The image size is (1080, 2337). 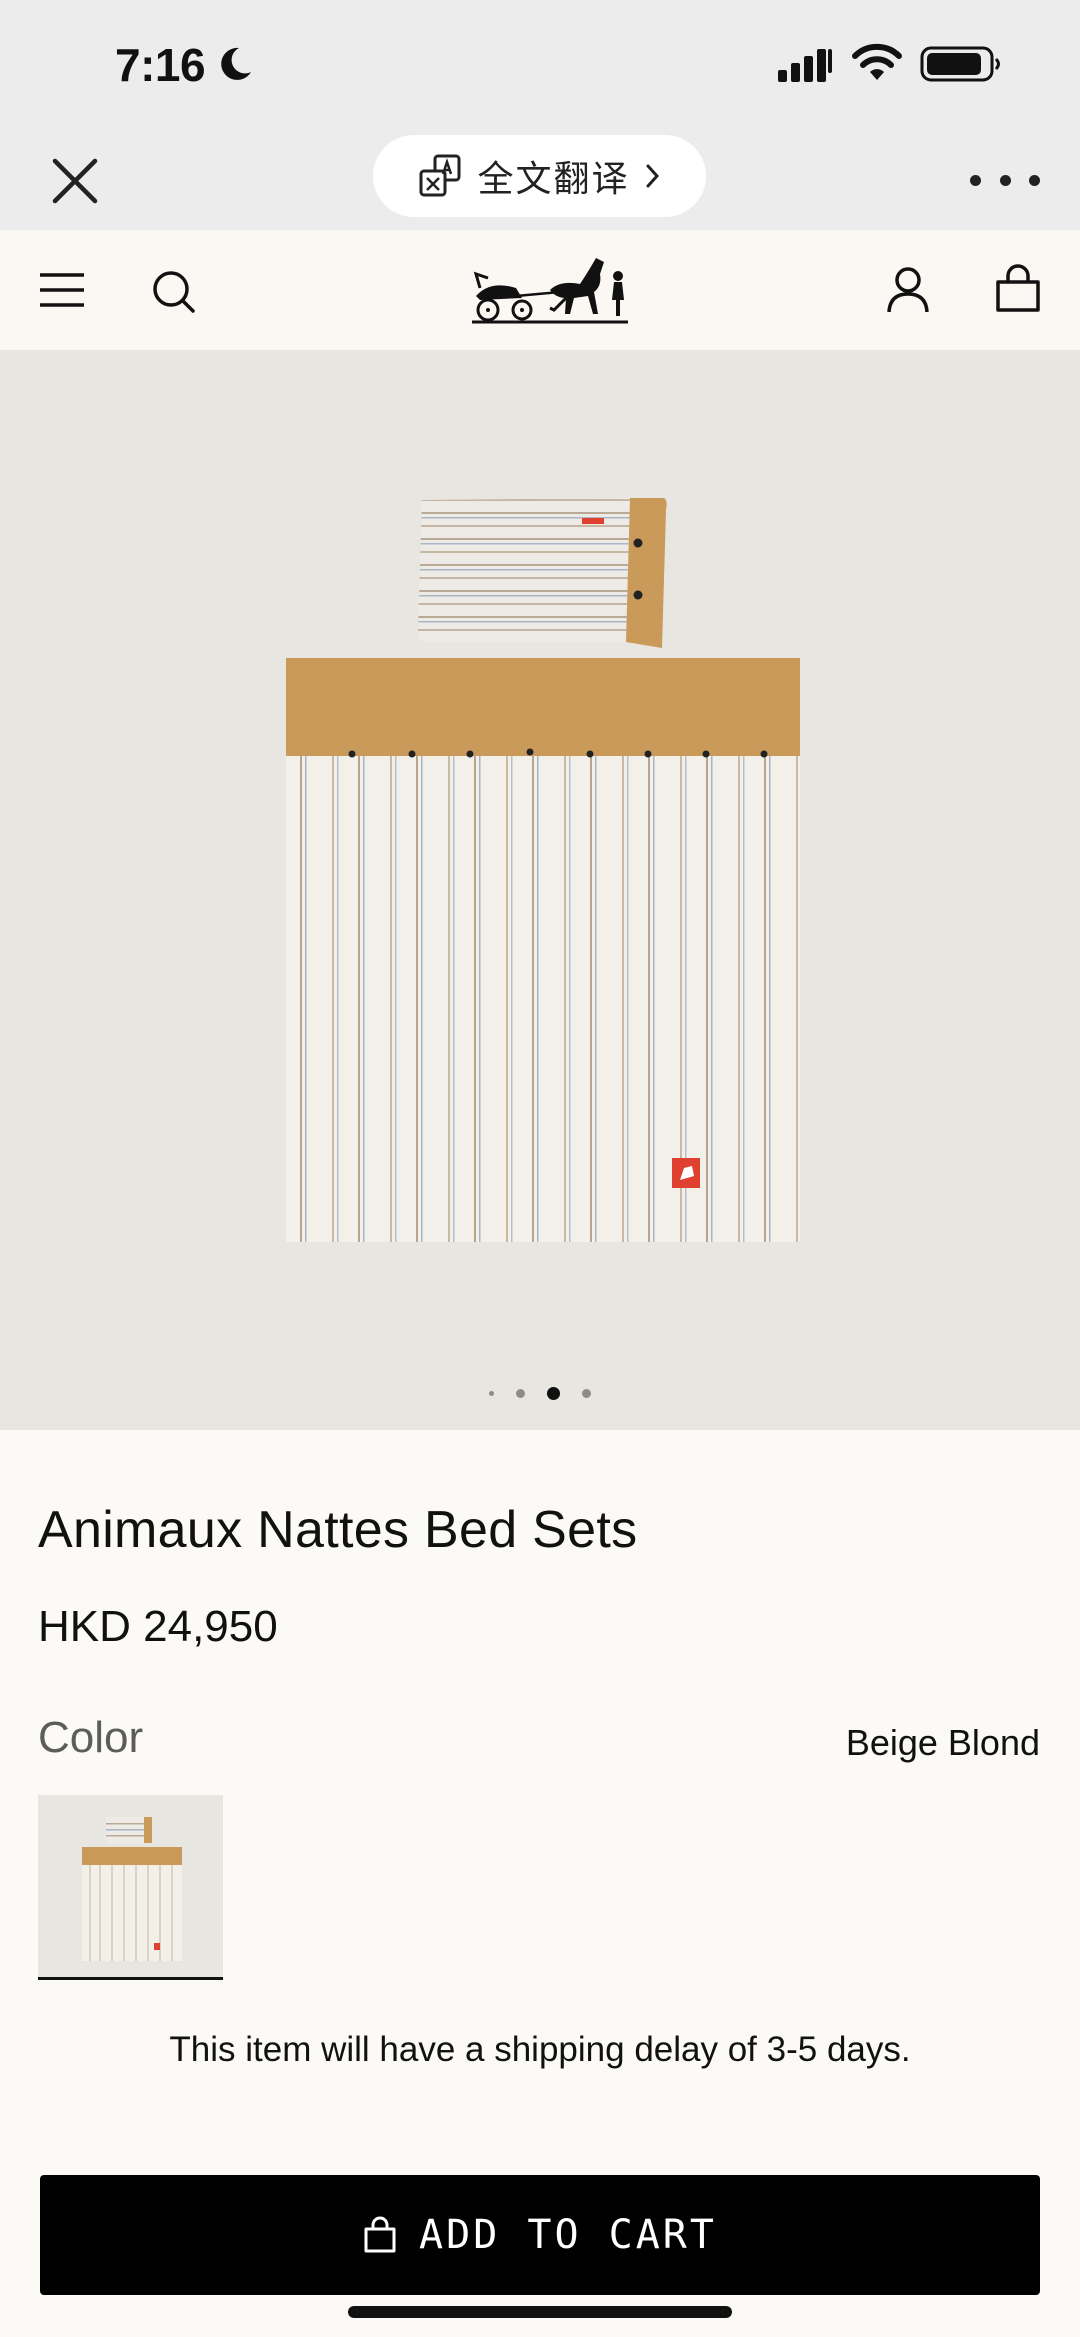 What do you see at coordinates (440, 175) in the screenshot?
I see `translate-icon` at bounding box center [440, 175].